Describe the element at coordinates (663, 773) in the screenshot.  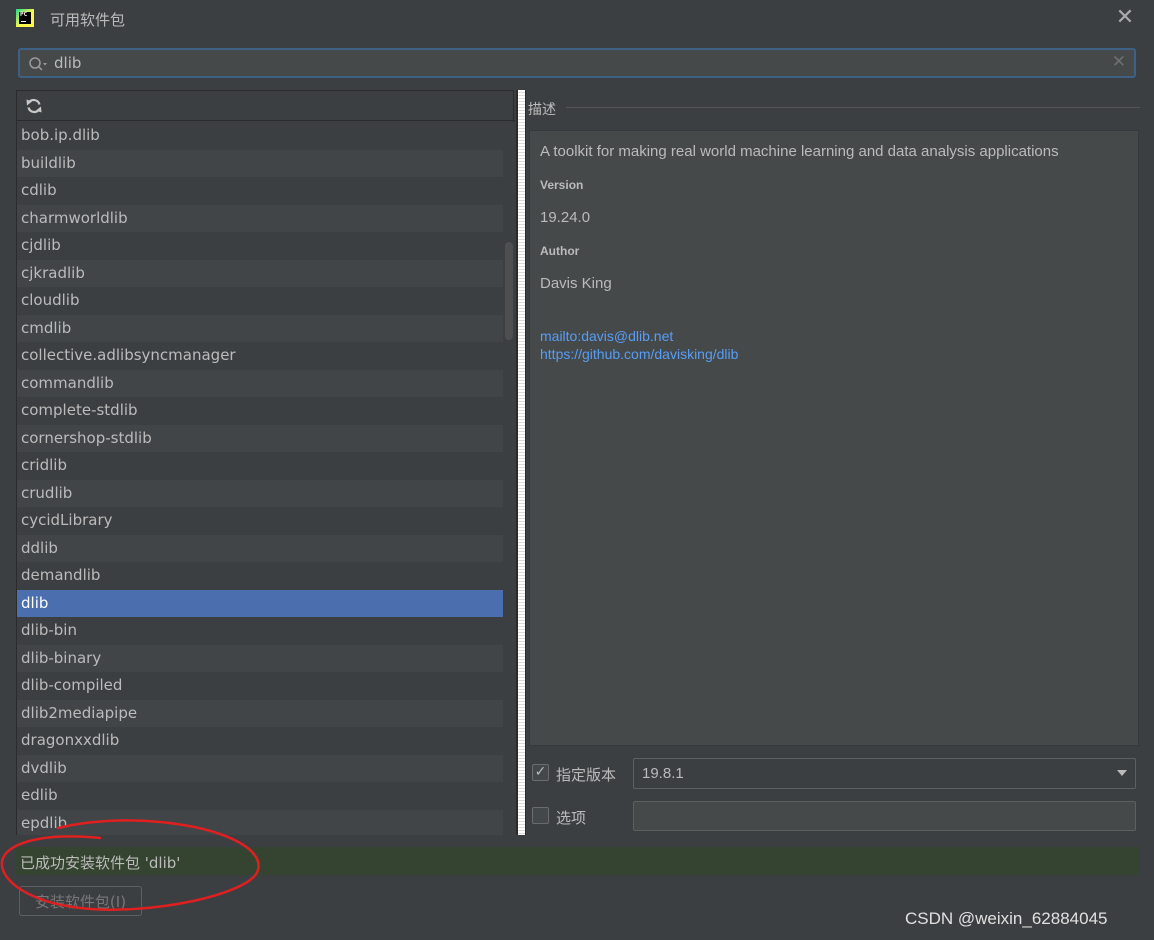
I see `selected-version: 19.8.1` at that location.